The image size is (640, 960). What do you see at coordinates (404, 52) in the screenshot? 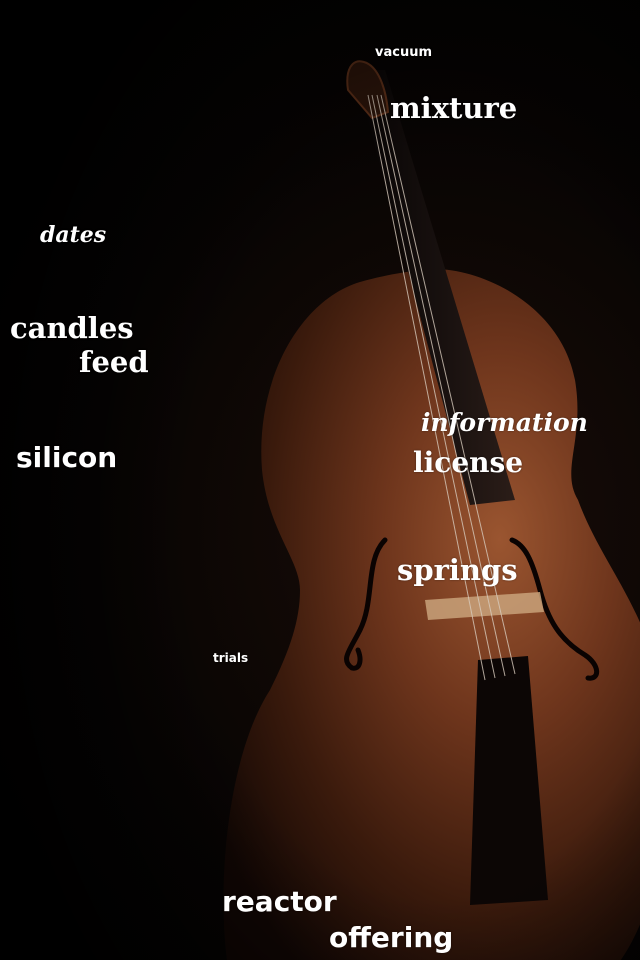
I see `word-vacuum: vacuum` at bounding box center [404, 52].